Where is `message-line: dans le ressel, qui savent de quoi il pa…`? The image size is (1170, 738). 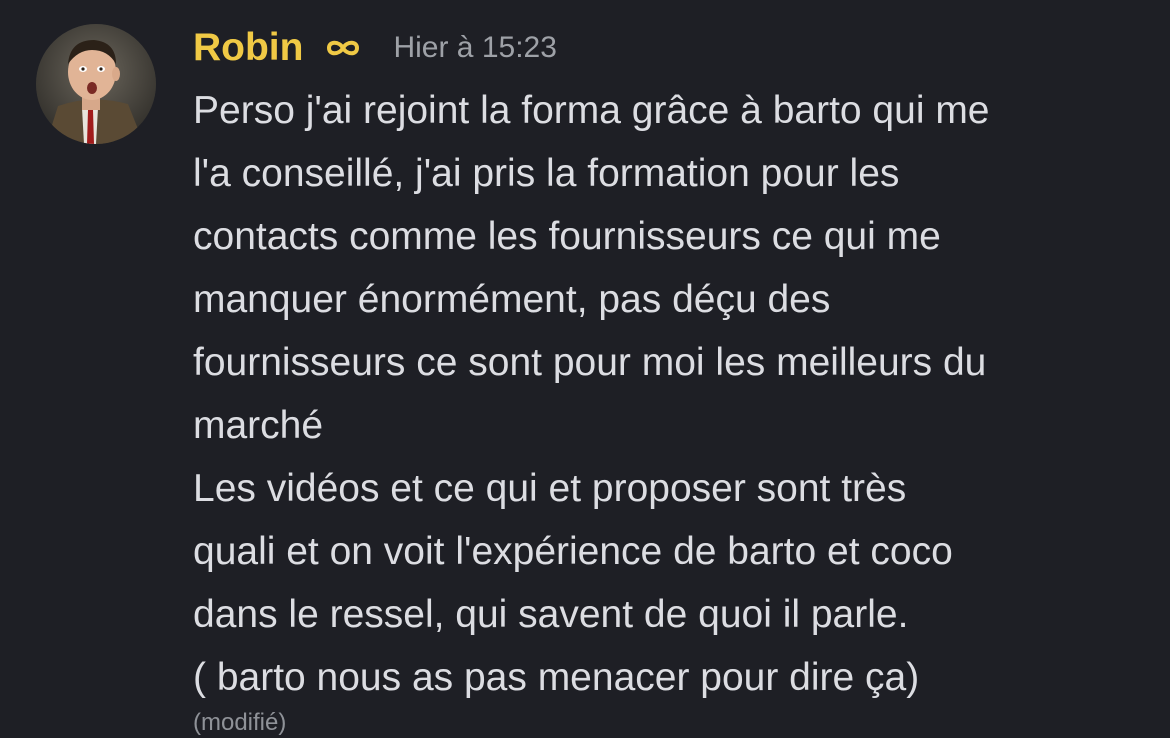 message-line: dans le ressel, qui savent de quoi il pa… is located at coordinates (551, 614).